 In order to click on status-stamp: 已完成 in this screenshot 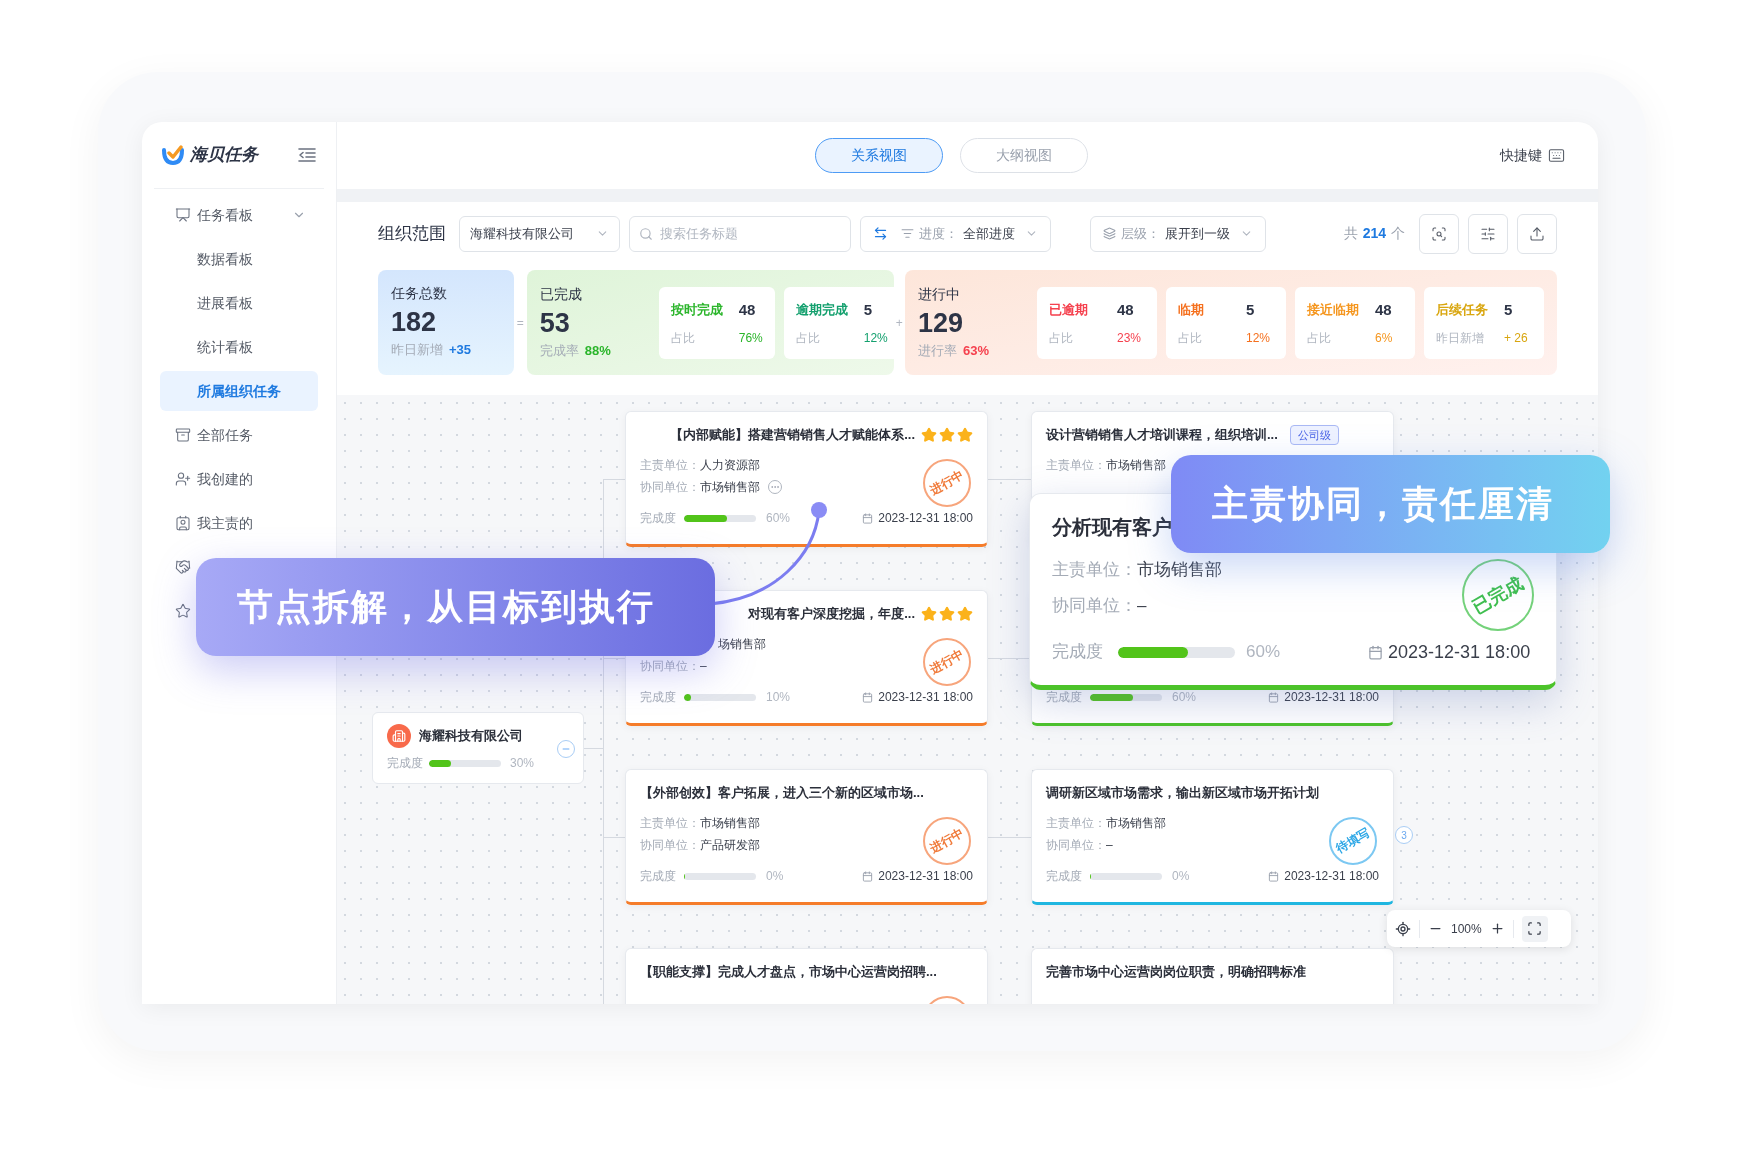, I will do `click(1498, 595)`.